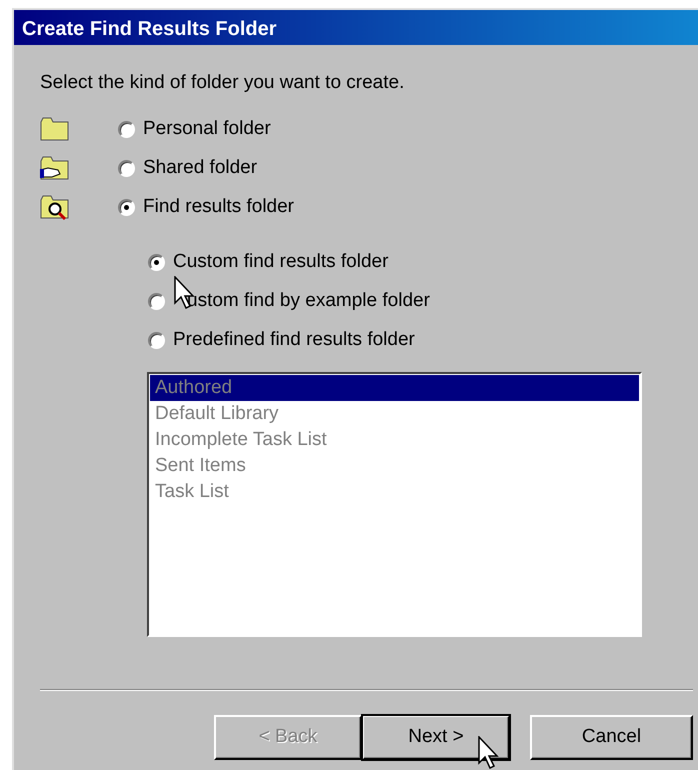  What do you see at coordinates (207, 129) in the screenshot?
I see `radio-label: Personal folder` at bounding box center [207, 129].